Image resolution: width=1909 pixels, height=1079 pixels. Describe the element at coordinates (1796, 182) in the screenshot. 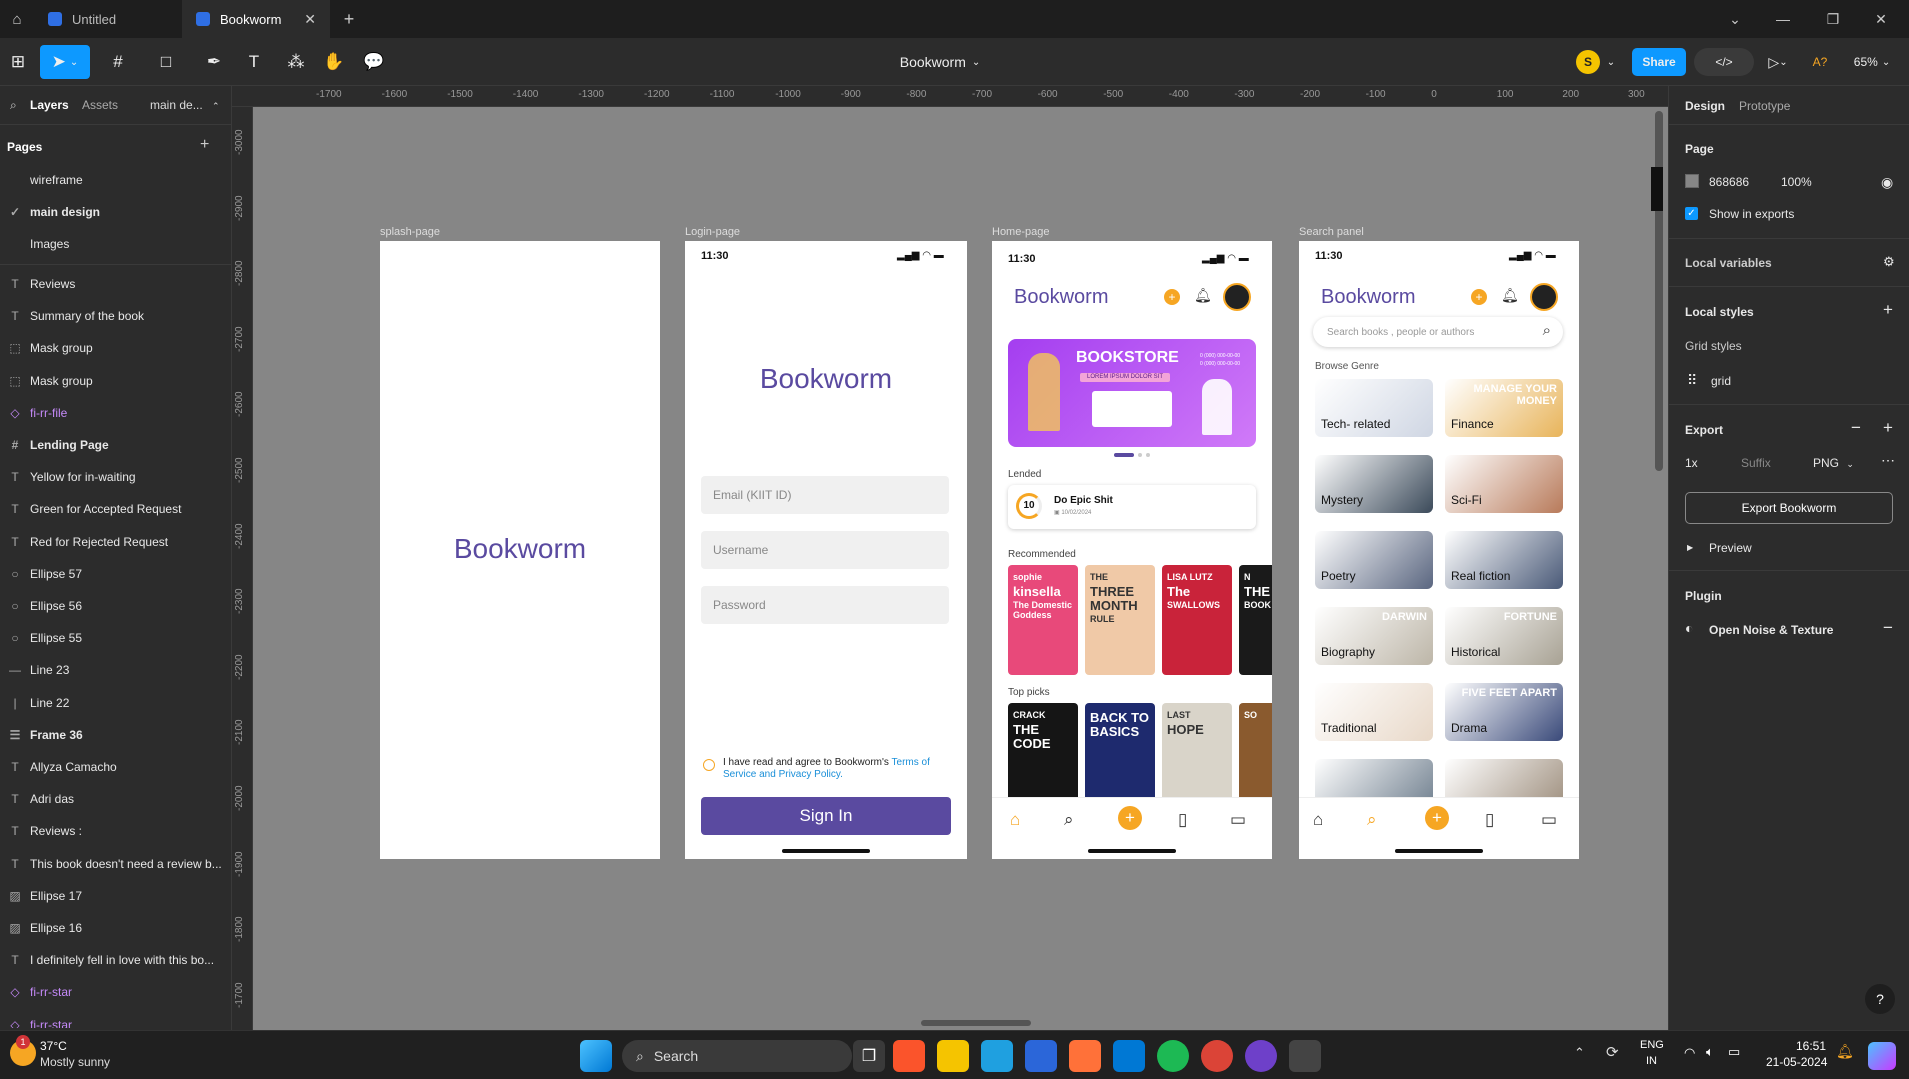

I see `page-opacity: 100%` at that location.